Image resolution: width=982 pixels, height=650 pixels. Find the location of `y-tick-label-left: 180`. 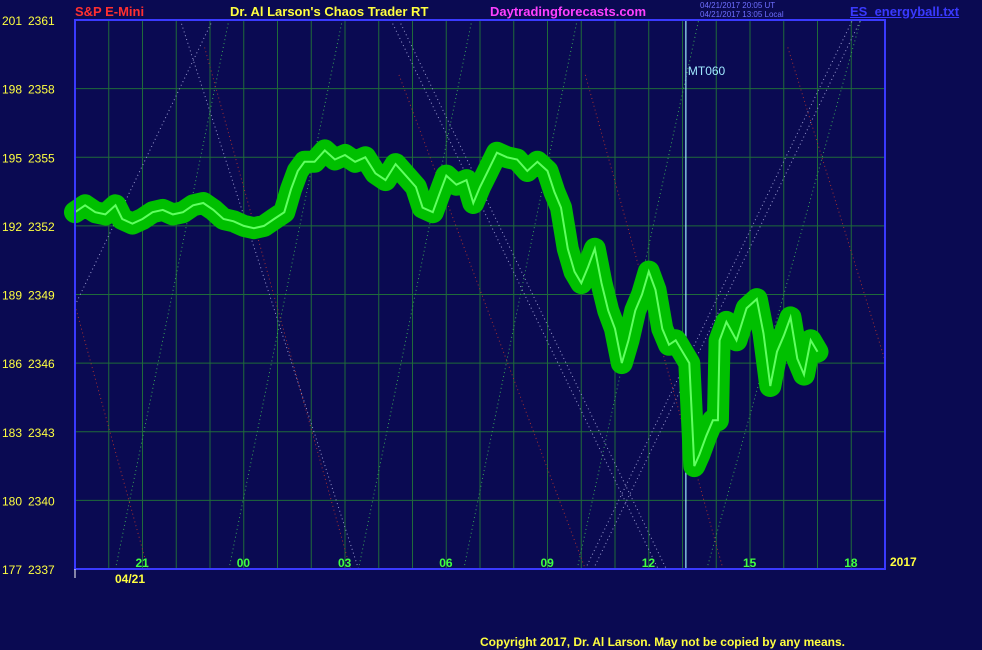

y-tick-label-left: 180 is located at coordinates (12, 501).